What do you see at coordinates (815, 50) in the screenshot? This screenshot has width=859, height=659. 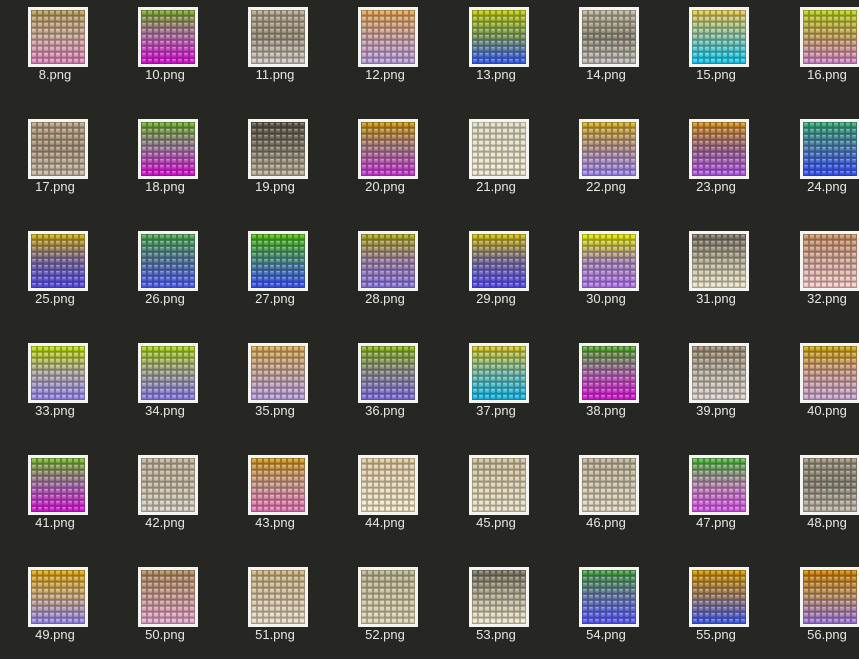 I see `file-item: 16.png` at bounding box center [815, 50].